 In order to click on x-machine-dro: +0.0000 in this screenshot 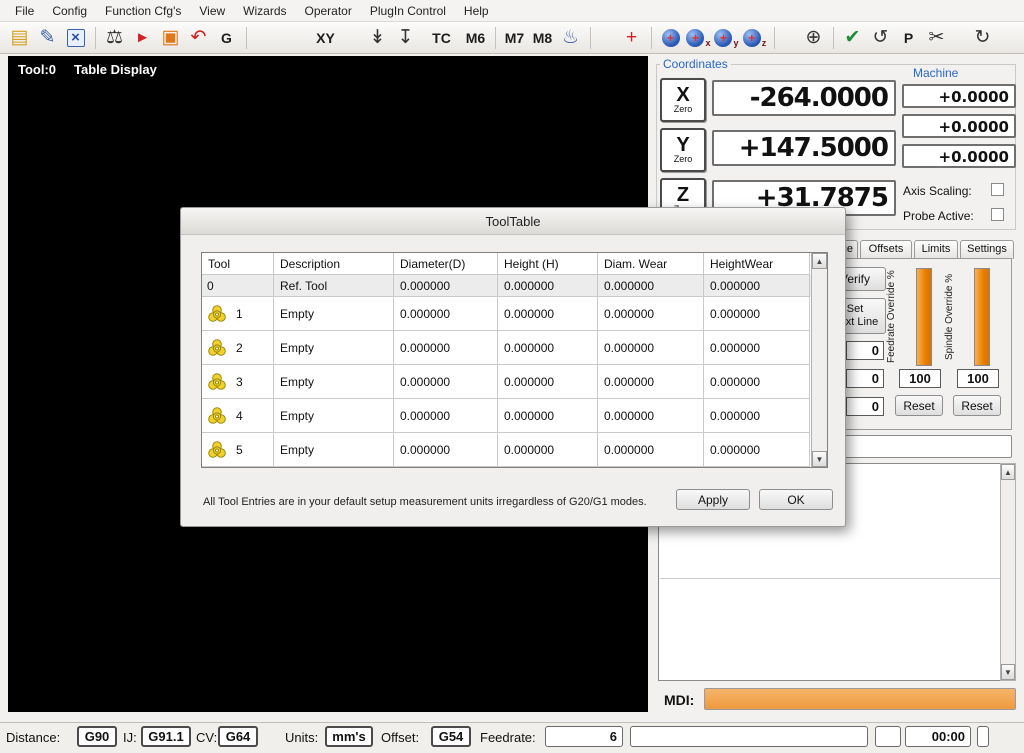, I will do `click(959, 96)`.